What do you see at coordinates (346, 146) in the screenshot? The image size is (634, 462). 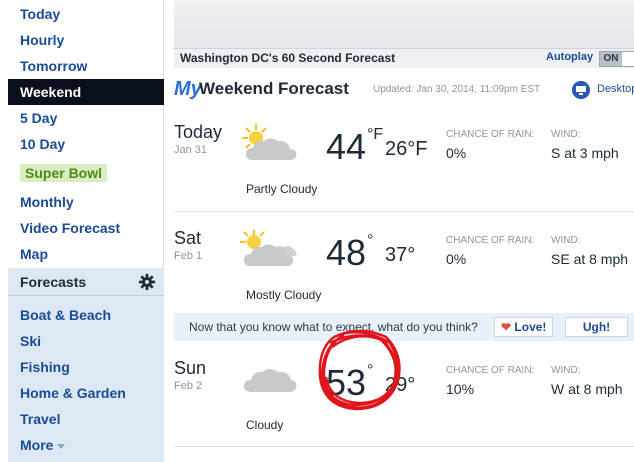 I see `high-temp: 44` at bounding box center [346, 146].